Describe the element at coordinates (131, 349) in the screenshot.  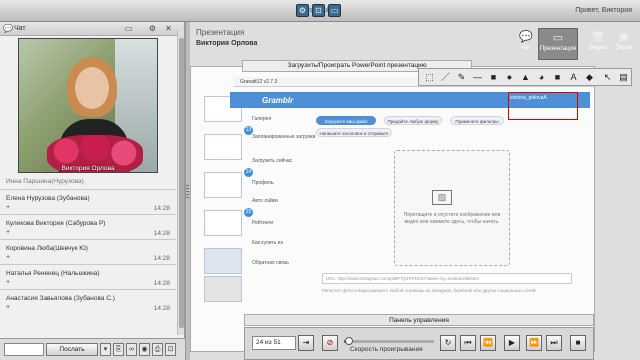
I see `link-icon: ∞` at that location.